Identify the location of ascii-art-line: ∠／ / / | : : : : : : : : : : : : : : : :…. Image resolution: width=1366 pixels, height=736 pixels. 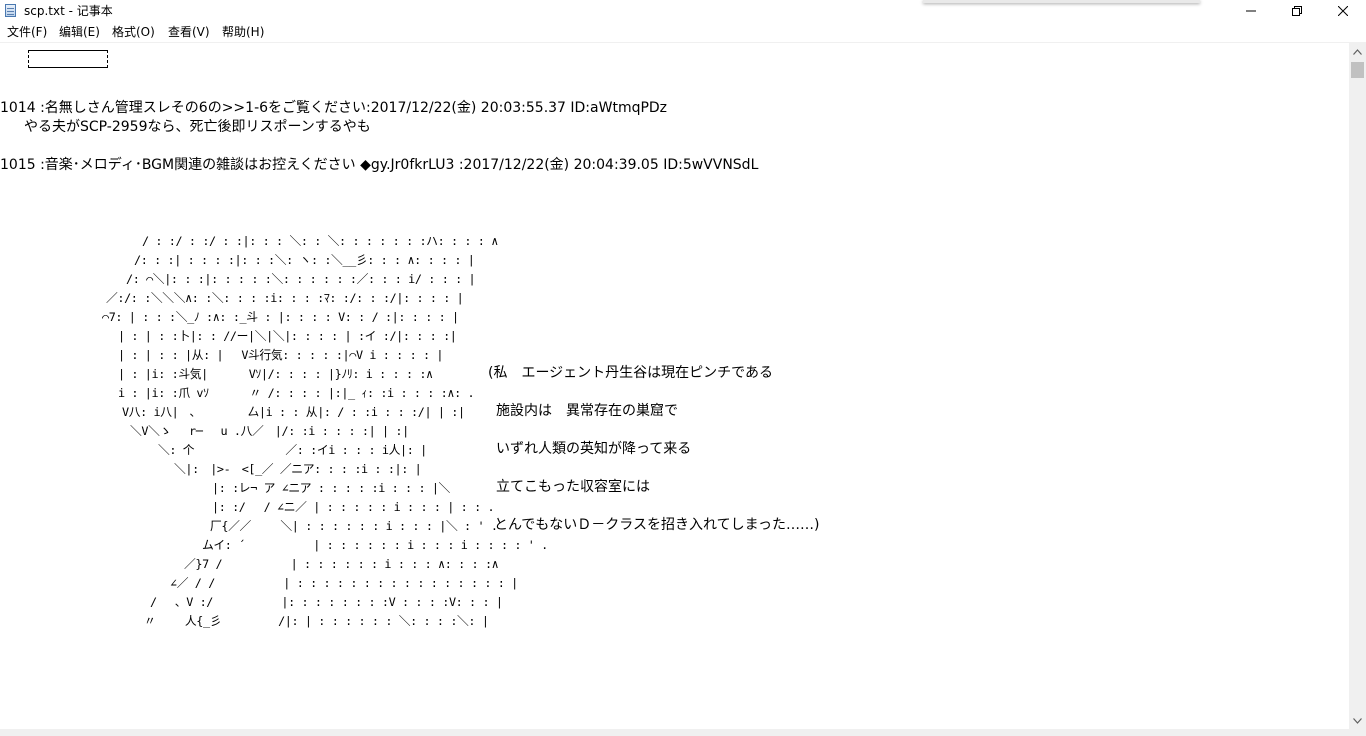
(344, 583).